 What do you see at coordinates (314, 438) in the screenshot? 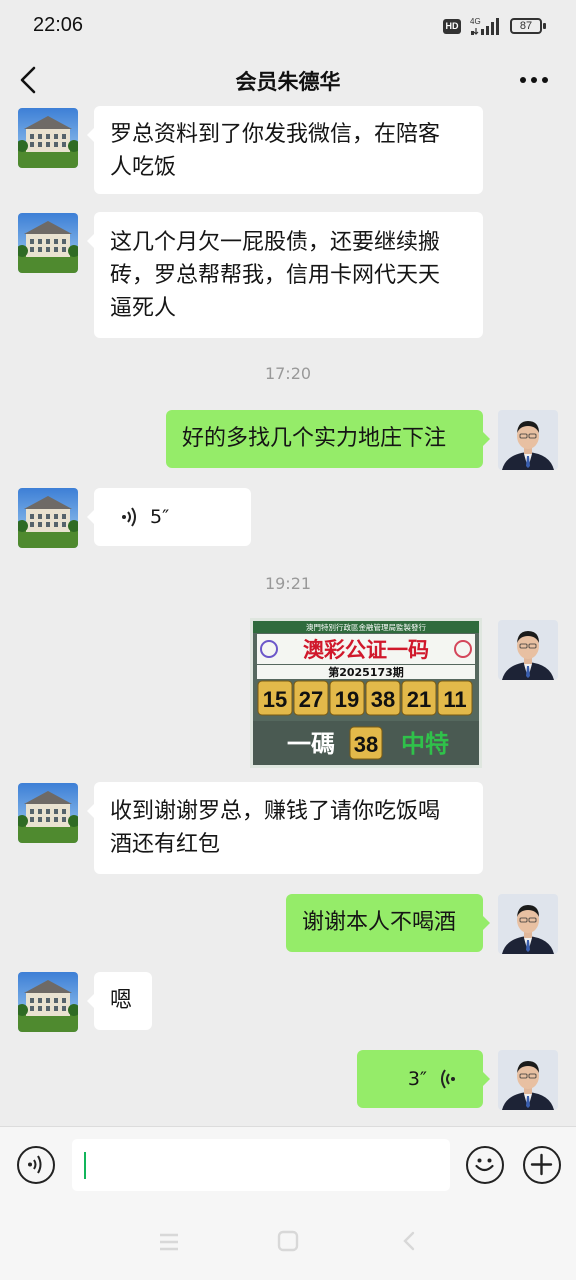
I see `message-line: 好的多找几个实力地庄下注` at bounding box center [314, 438].